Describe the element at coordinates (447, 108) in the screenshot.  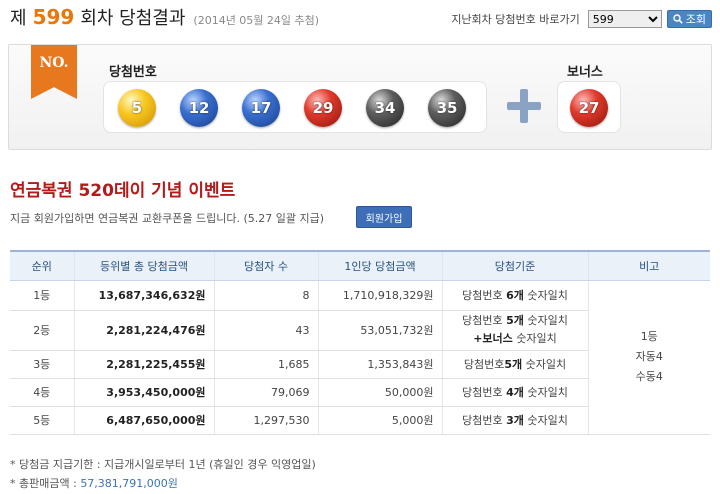
I see `ball-6: 35` at that location.